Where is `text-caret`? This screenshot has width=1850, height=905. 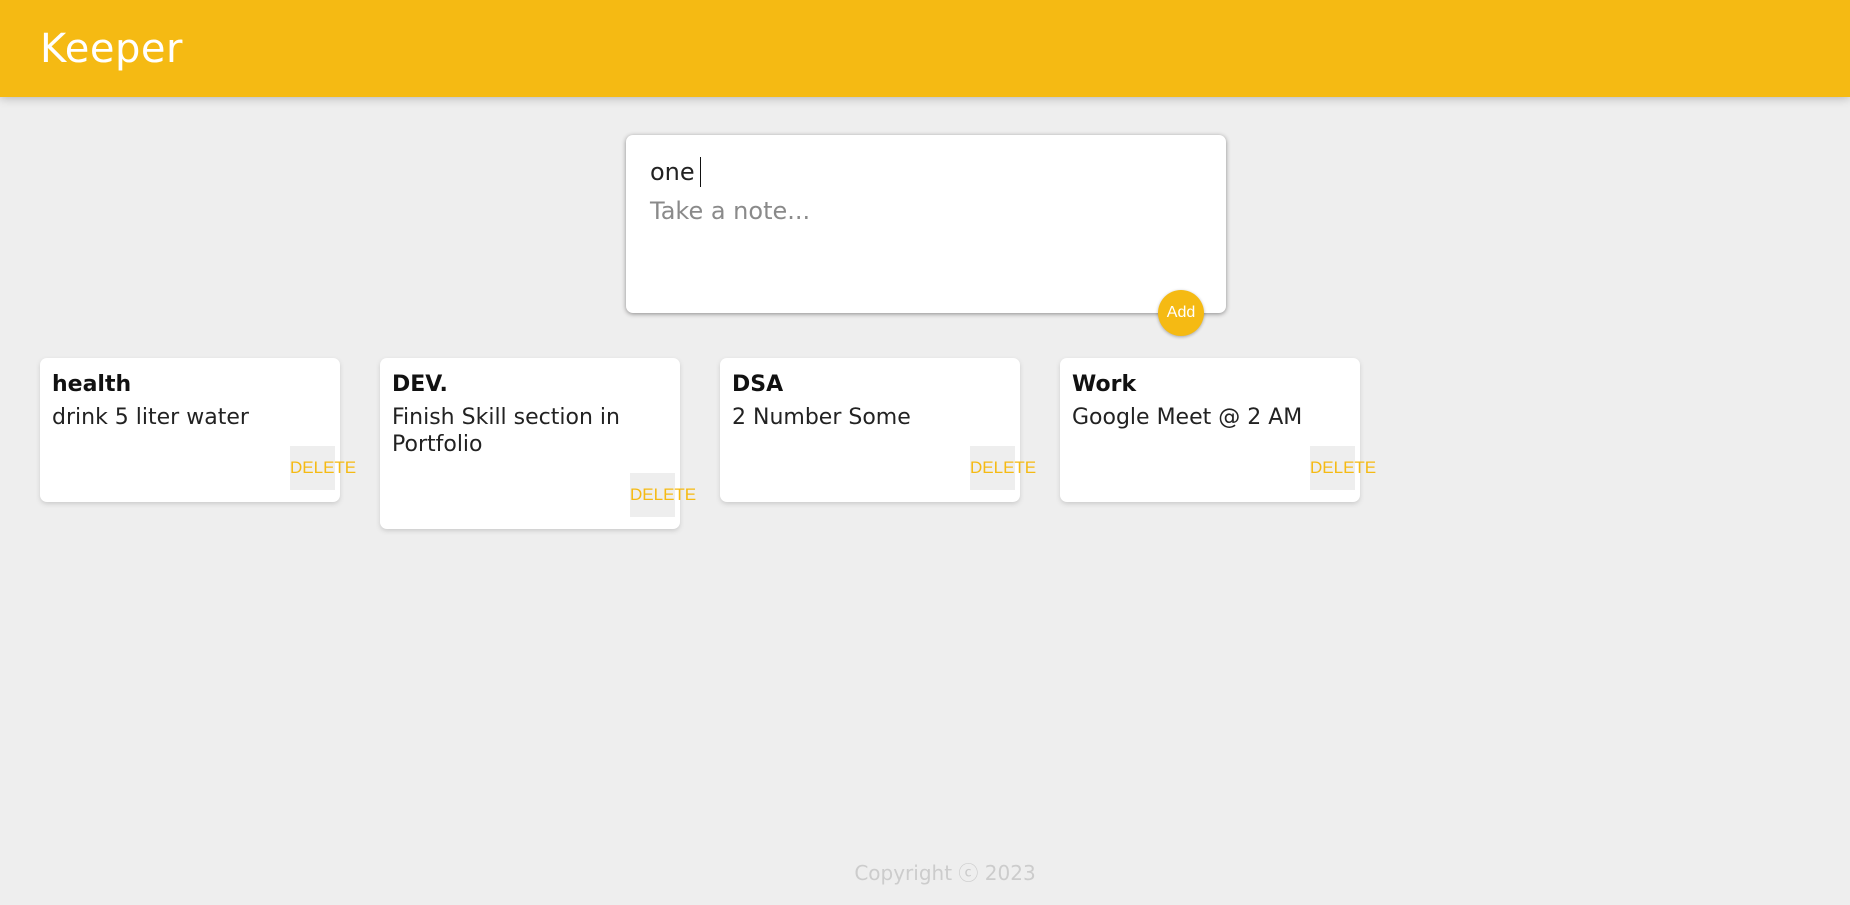
text-caret is located at coordinates (700, 172).